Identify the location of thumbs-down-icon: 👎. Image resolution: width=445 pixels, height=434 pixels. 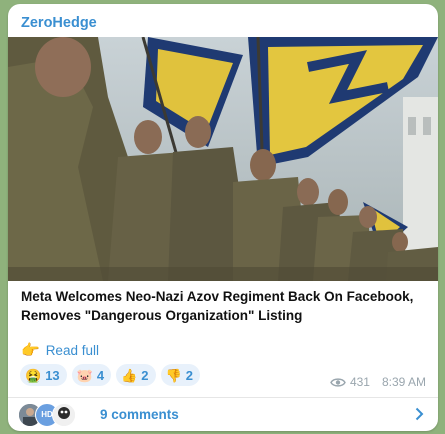
(173, 375).